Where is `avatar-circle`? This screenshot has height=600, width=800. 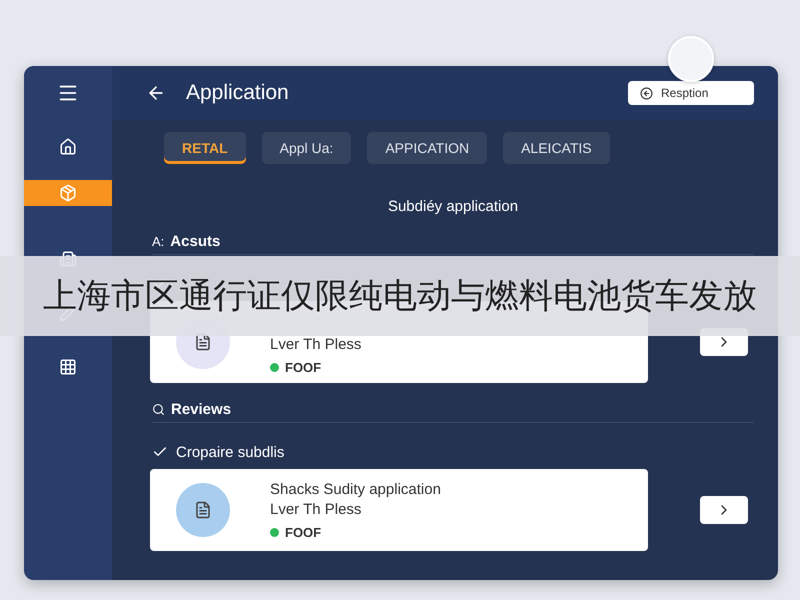 avatar-circle is located at coordinates (691, 59).